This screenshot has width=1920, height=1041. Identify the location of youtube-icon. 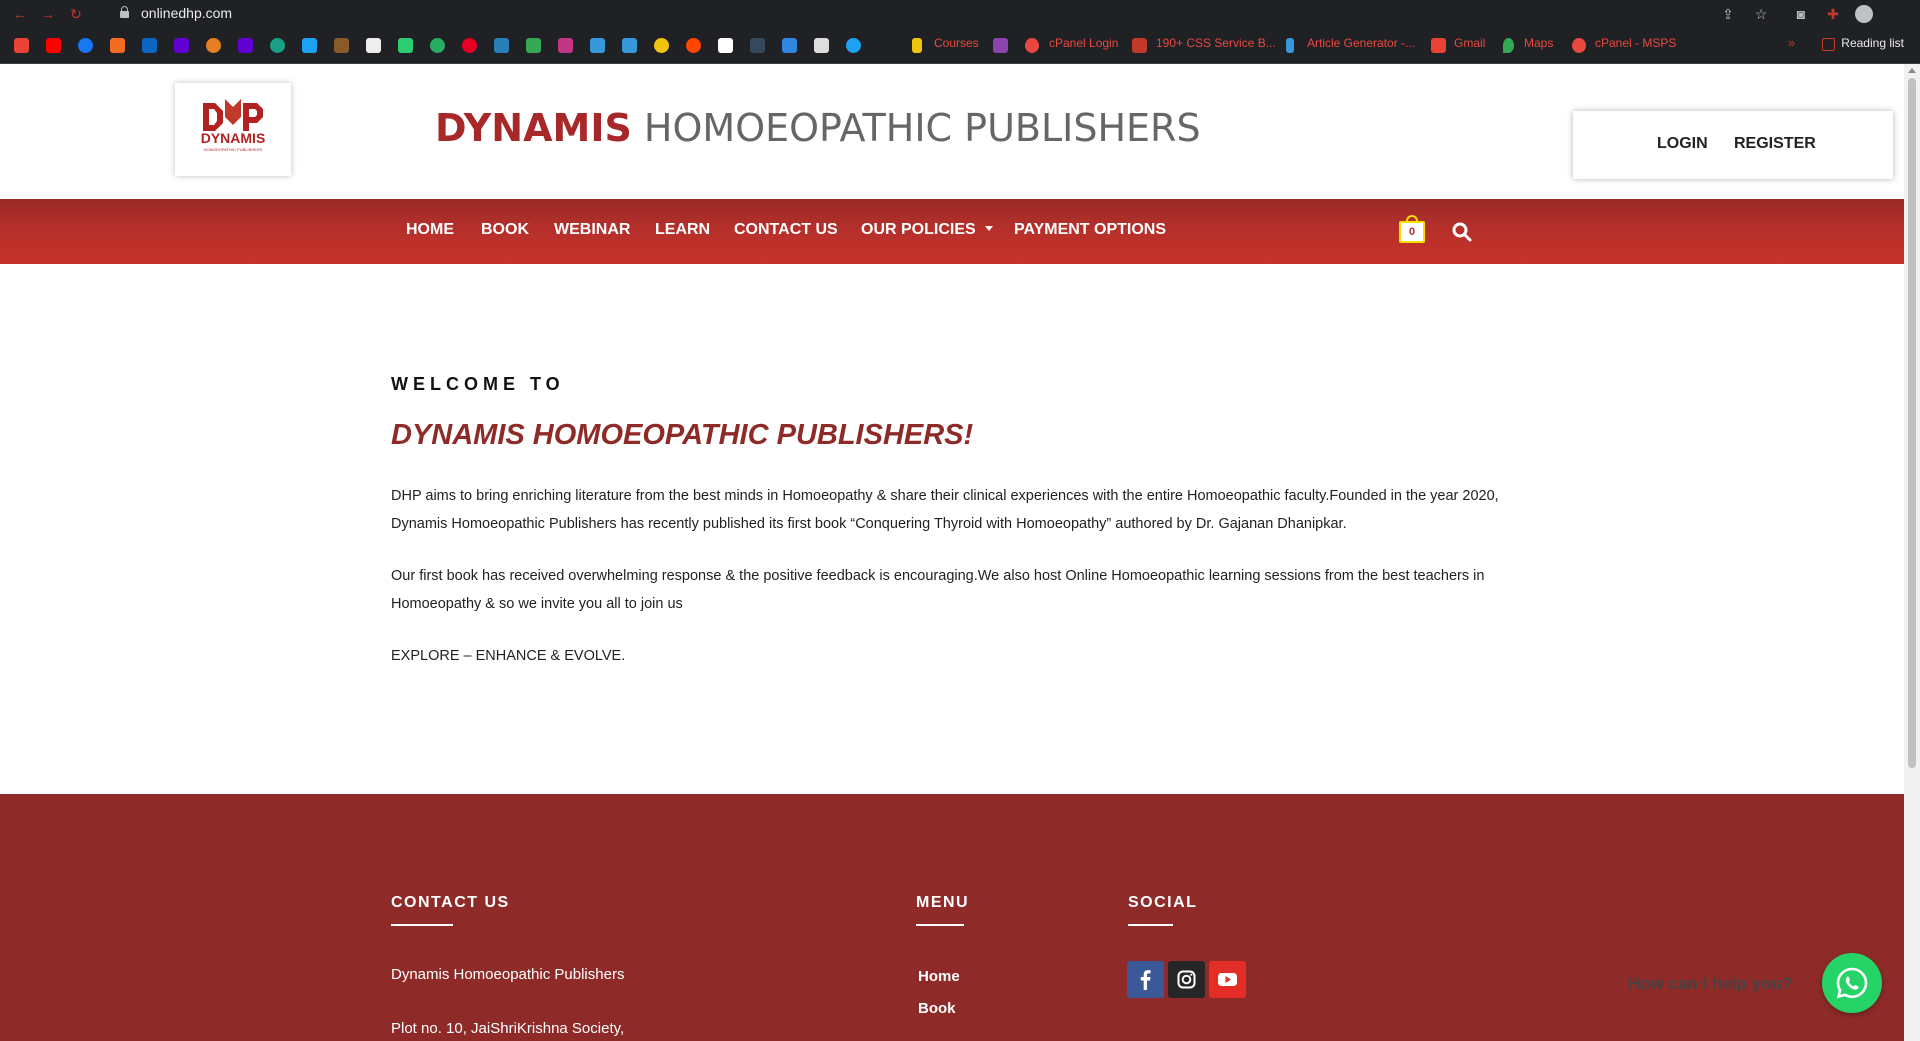
(1227, 979).